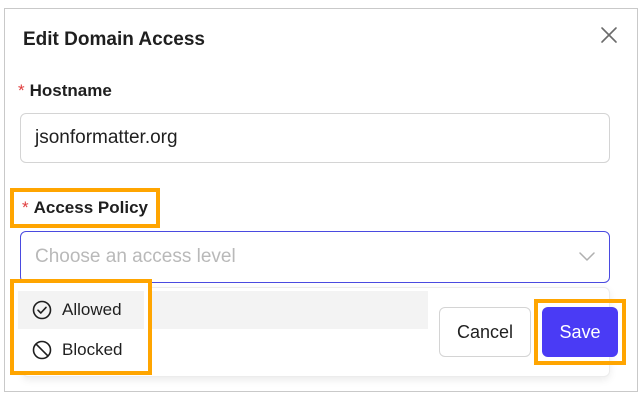 This screenshot has width=642, height=396. I want to click on close-icon, so click(609, 35).